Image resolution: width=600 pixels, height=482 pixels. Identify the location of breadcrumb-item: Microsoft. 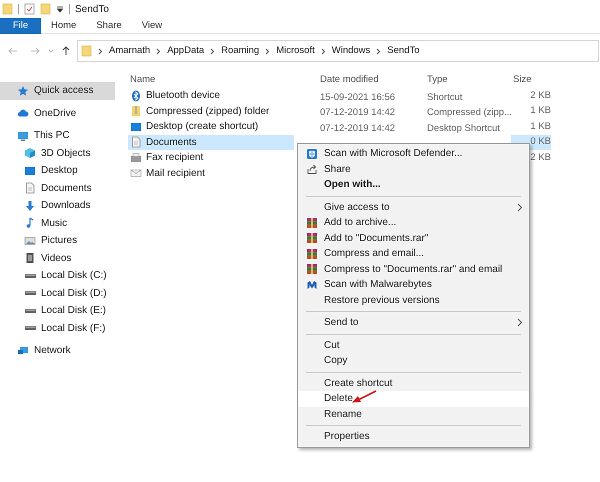
(295, 51).